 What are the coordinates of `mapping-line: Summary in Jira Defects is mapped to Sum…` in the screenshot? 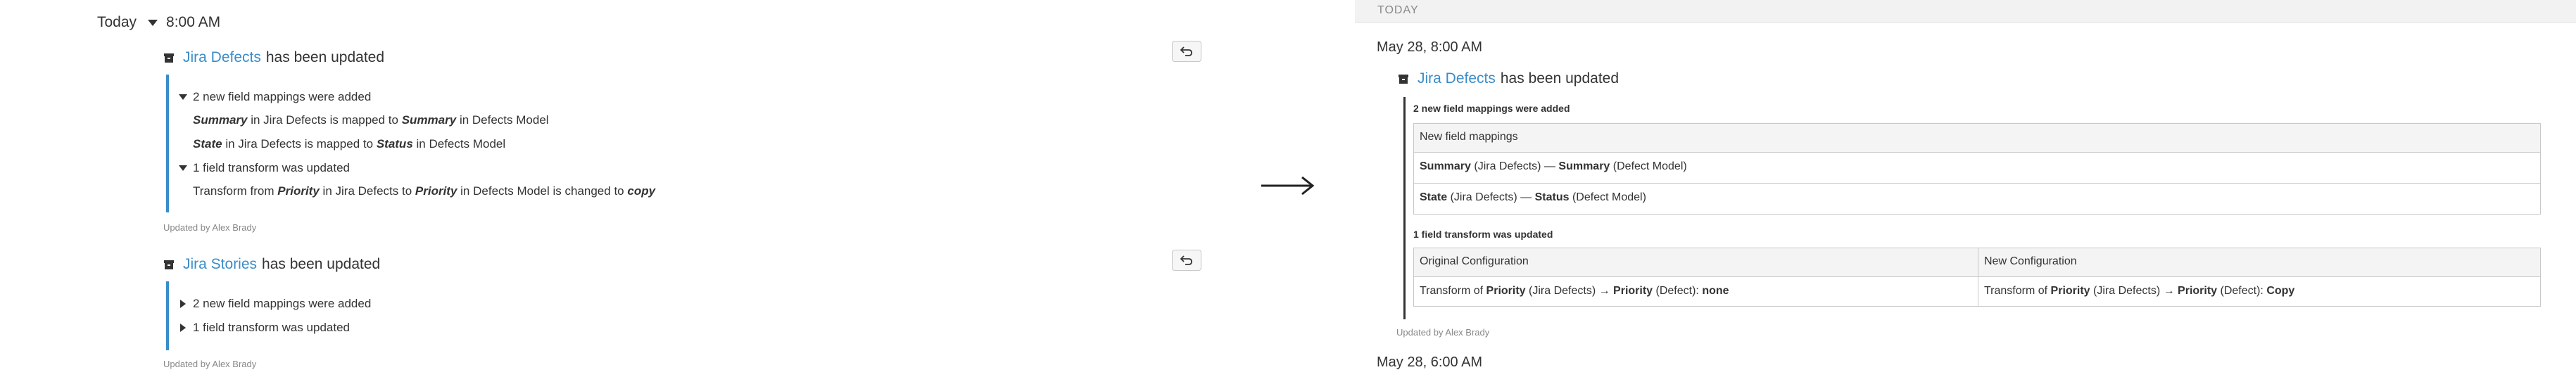 It's located at (371, 120).